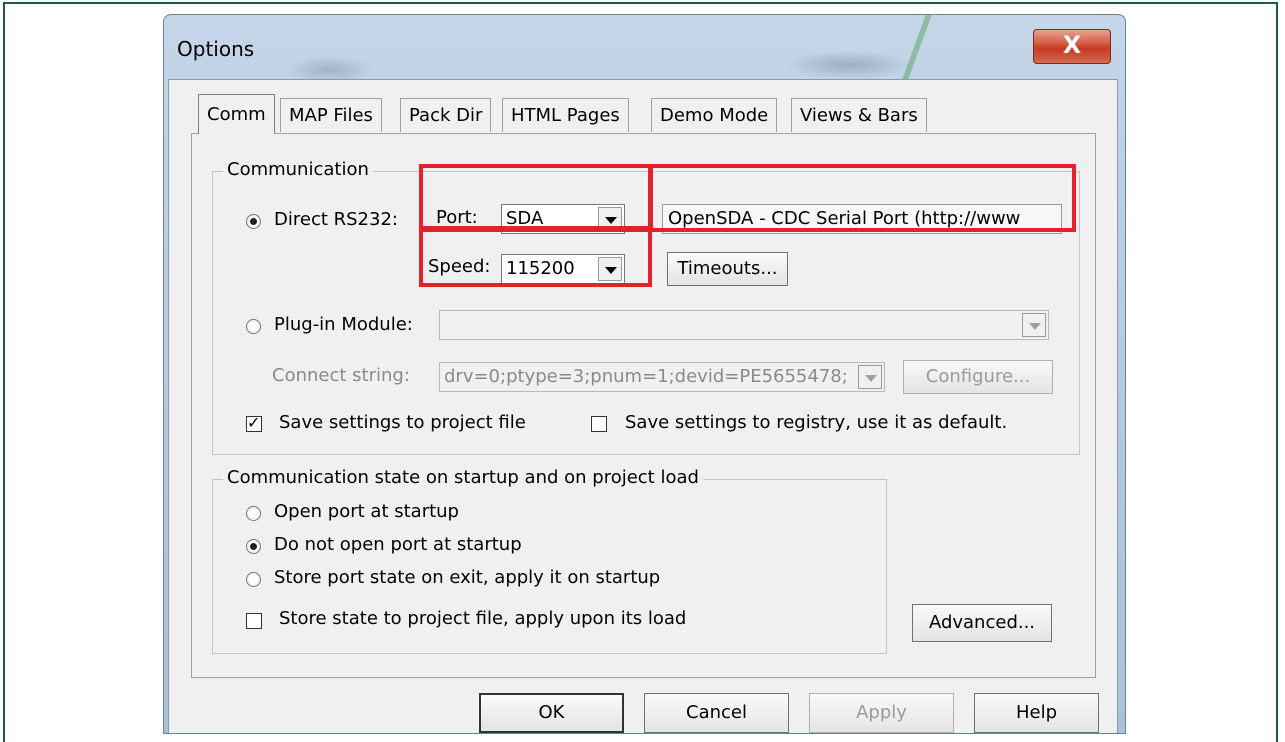 This screenshot has width=1285, height=742. I want to click on tab-map-files: MAP Files, so click(331, 115).